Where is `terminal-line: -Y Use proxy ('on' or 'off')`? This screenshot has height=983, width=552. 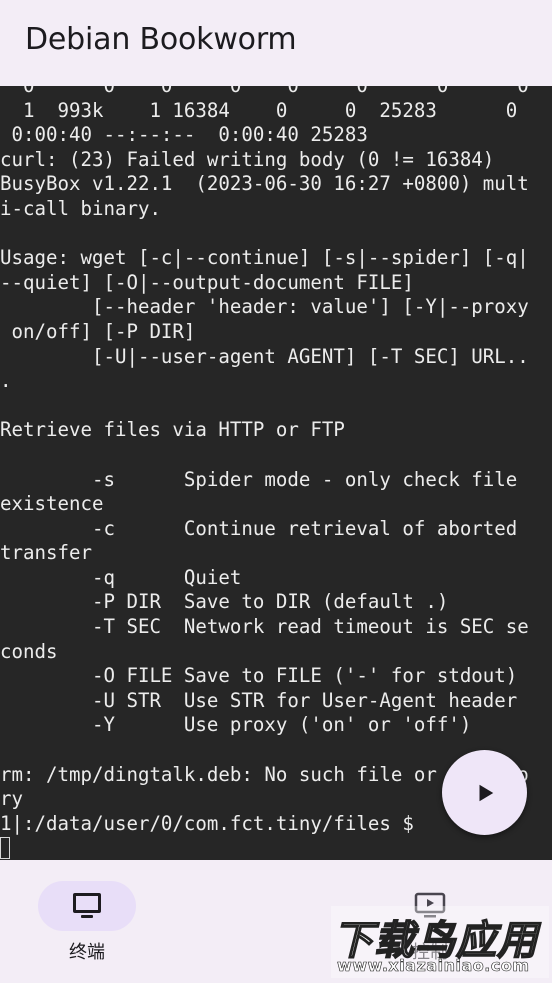
terminal-line: -Y Use proxy ('on' or 'off') is located at coordinates (236, 725).